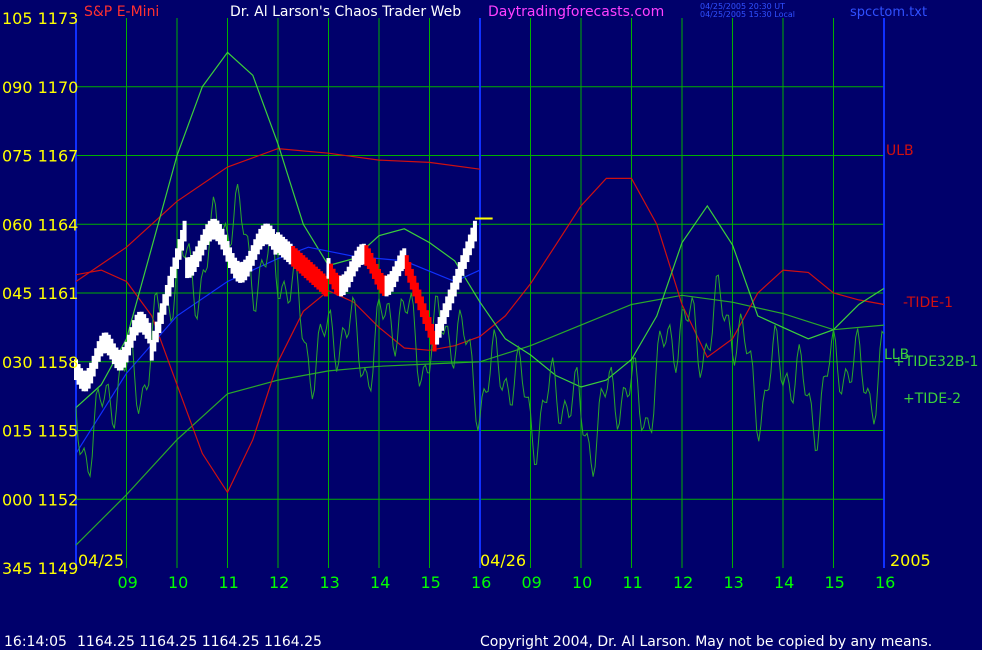 The image size is (982, 650). What do you see at coordinates (40, 87) in the screenshot?
I see `y-tick-label: 090 1170` at bounding box center [40, 87].